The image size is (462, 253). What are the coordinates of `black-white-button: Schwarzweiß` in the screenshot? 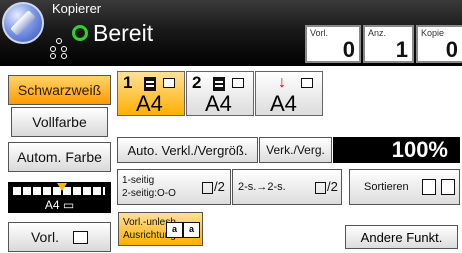 It's located at (59, 90).